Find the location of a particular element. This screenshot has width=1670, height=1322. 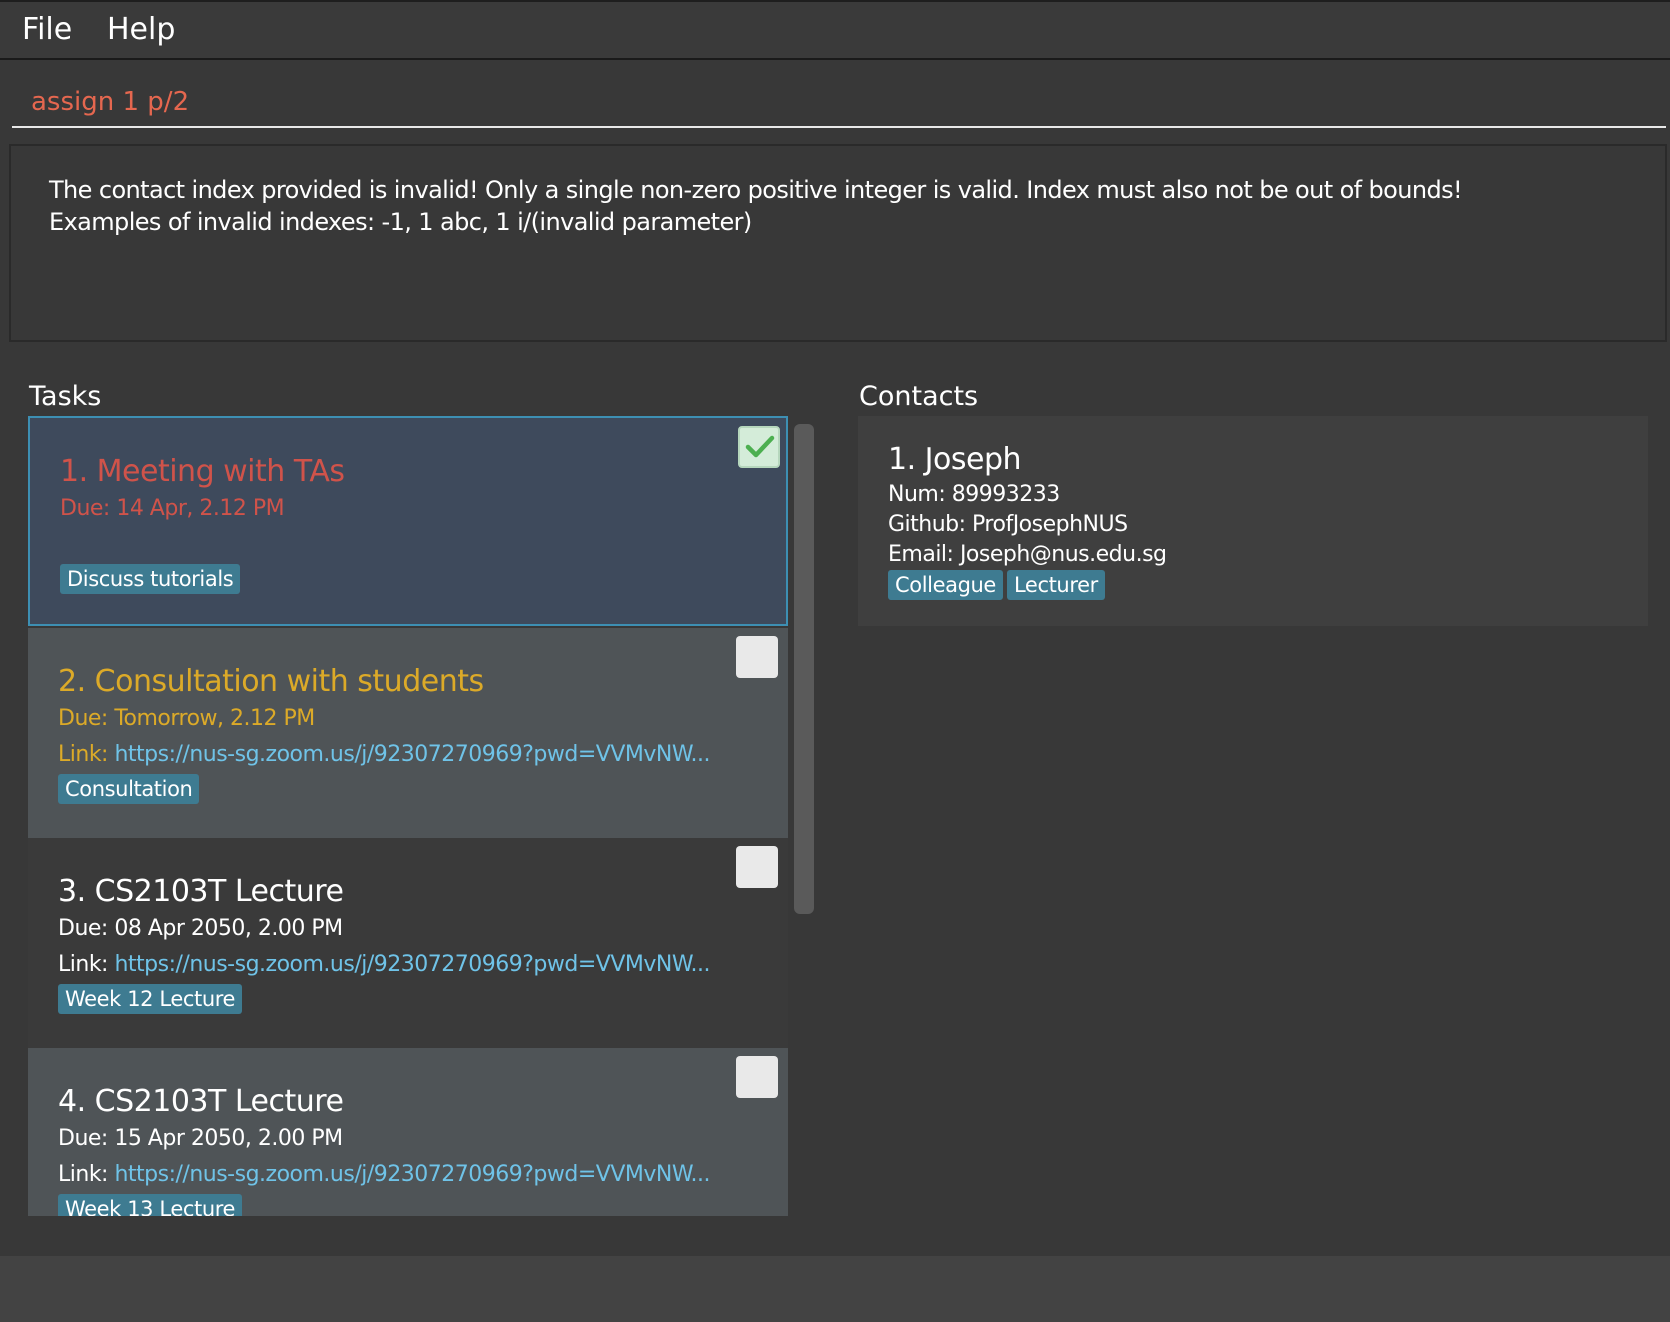

task-title: 3. CS2103T Lecture is located at coordinates (201, 891).